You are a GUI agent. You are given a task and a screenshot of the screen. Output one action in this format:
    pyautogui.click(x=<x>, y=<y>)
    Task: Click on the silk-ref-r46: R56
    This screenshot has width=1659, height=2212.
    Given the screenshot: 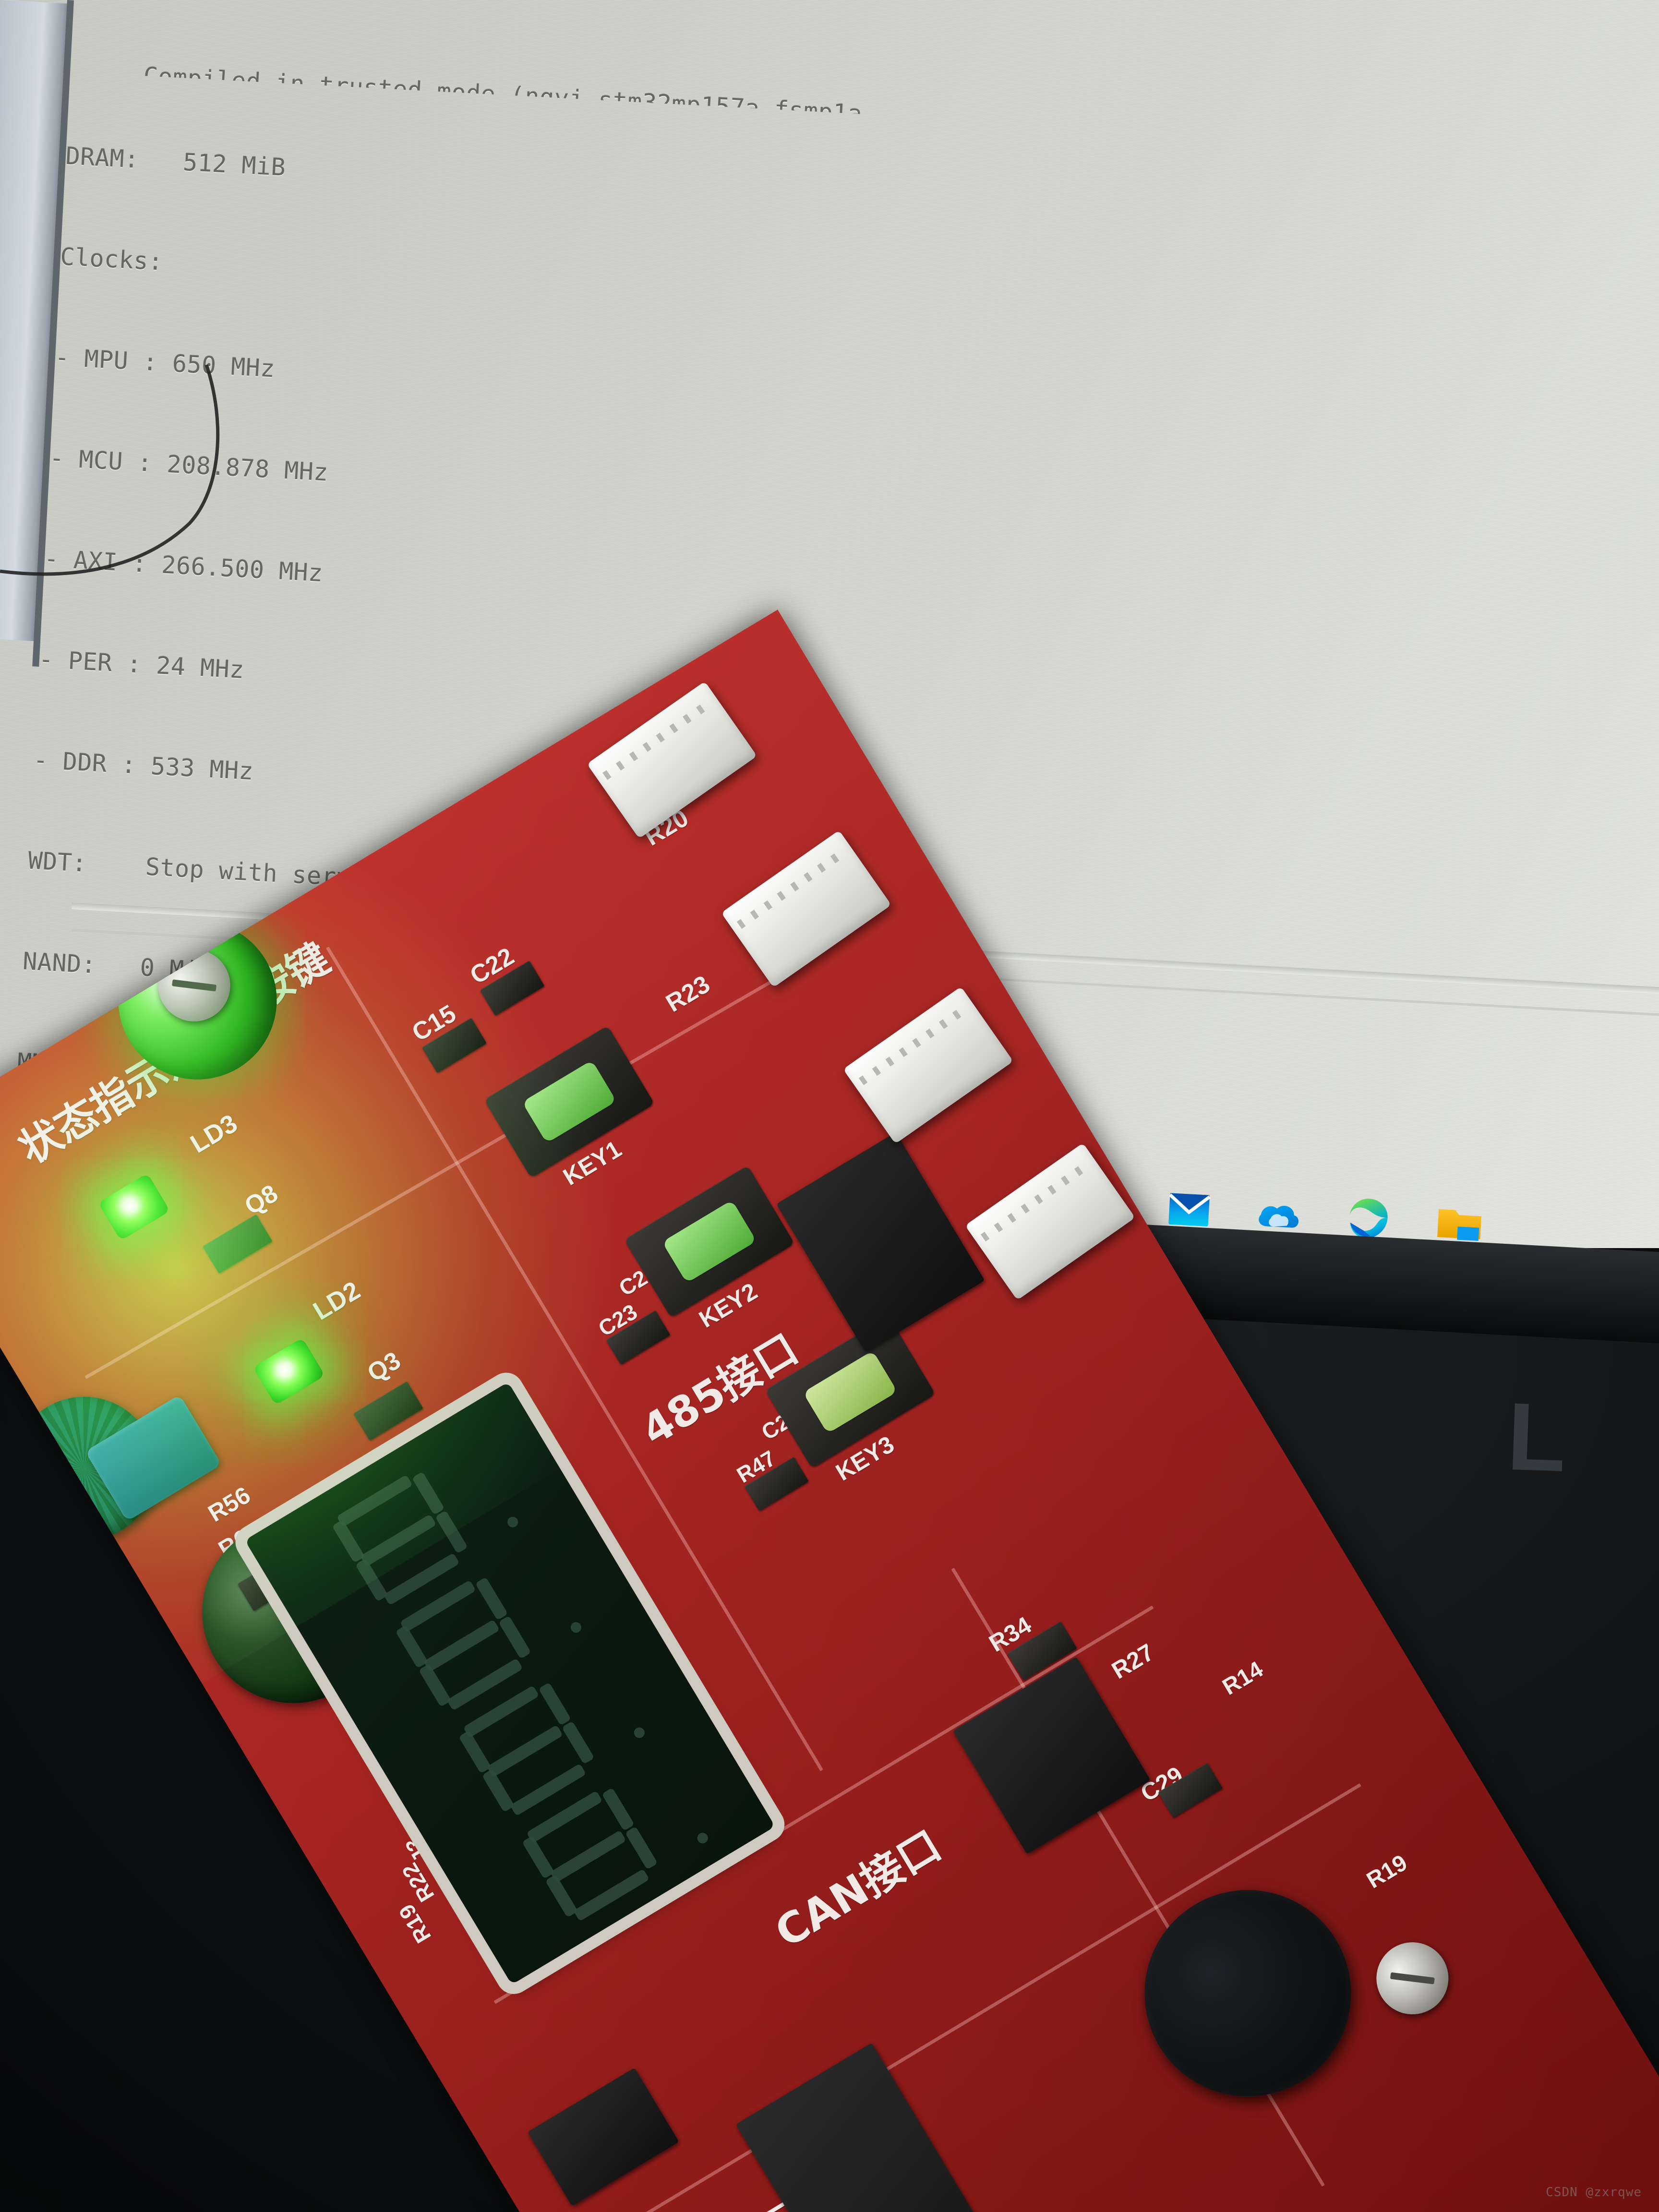 What is the action you would take?
    pyautogui.click(x=229, y=1504)
    